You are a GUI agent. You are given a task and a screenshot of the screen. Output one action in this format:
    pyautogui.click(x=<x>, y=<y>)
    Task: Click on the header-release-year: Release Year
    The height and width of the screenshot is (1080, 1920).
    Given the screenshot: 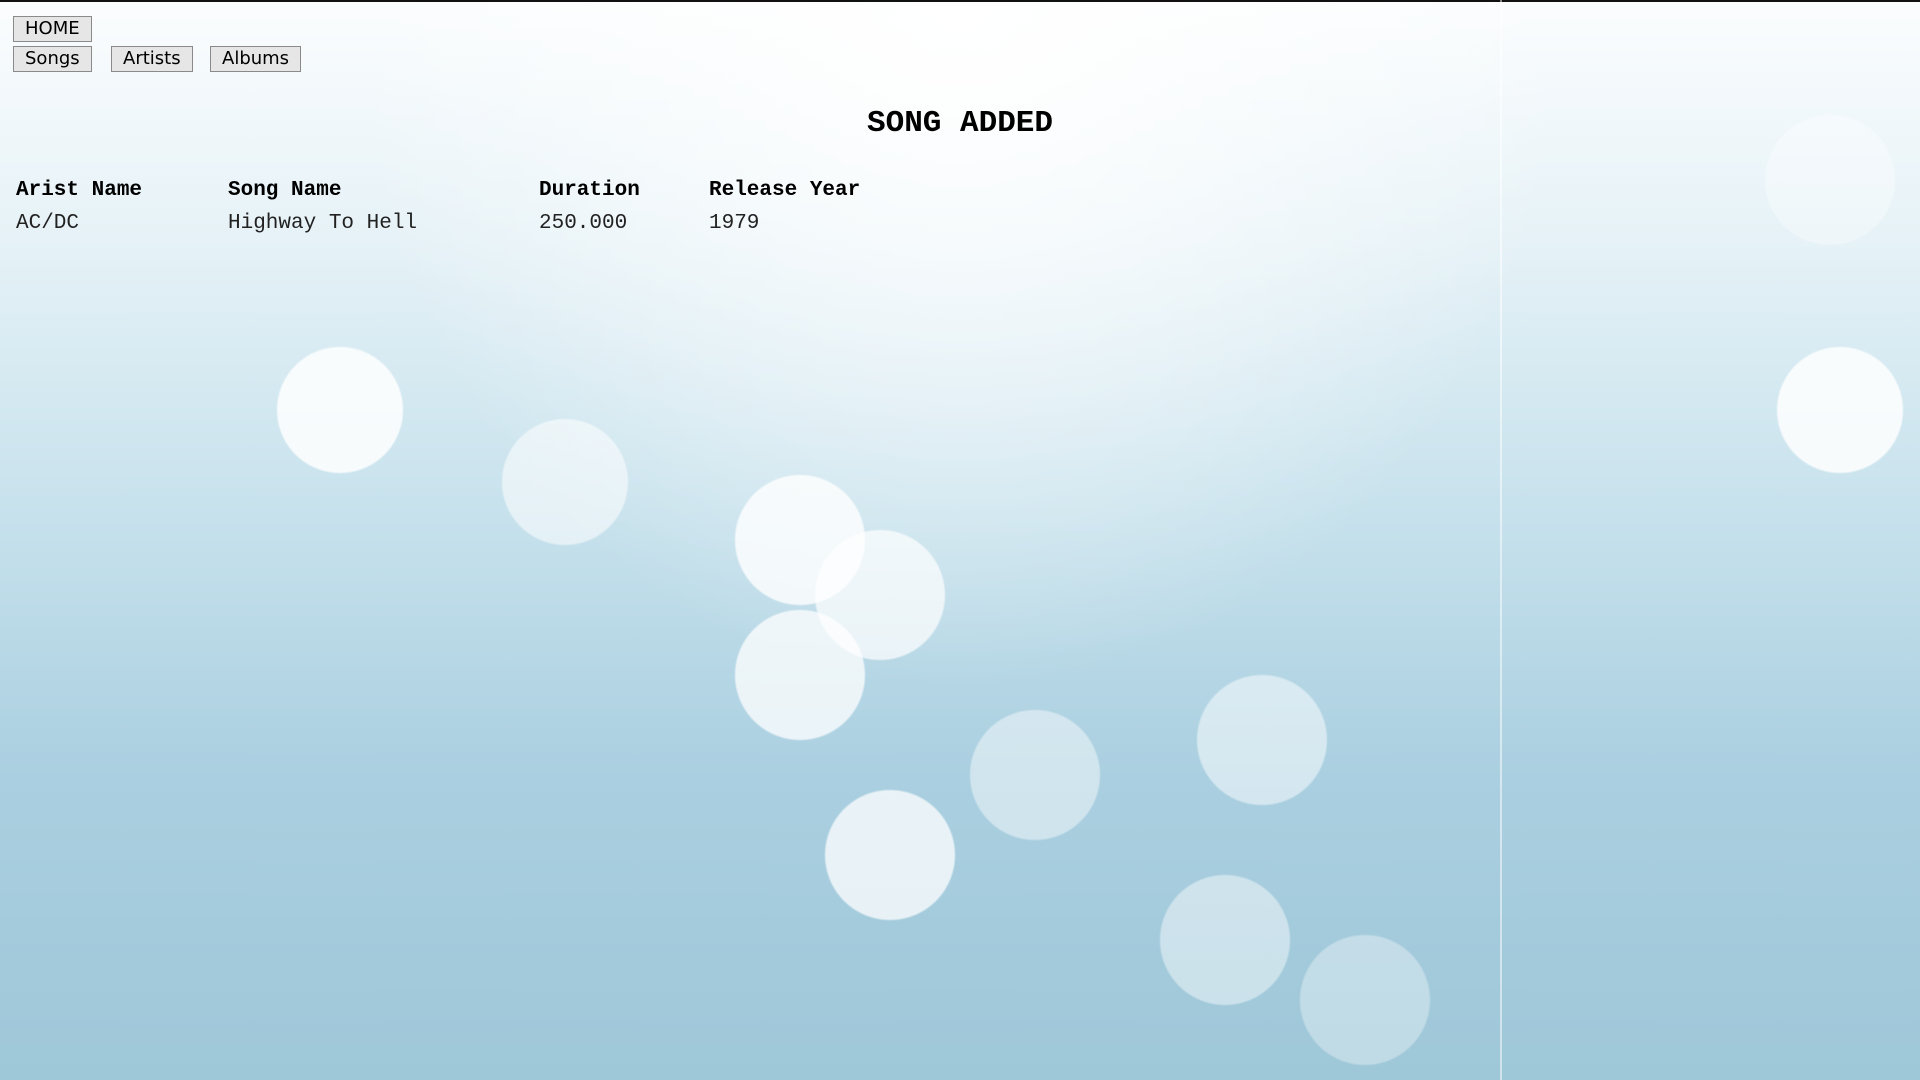 What is the action you would take?
    pyautogui.click(x=785, y=190)
    